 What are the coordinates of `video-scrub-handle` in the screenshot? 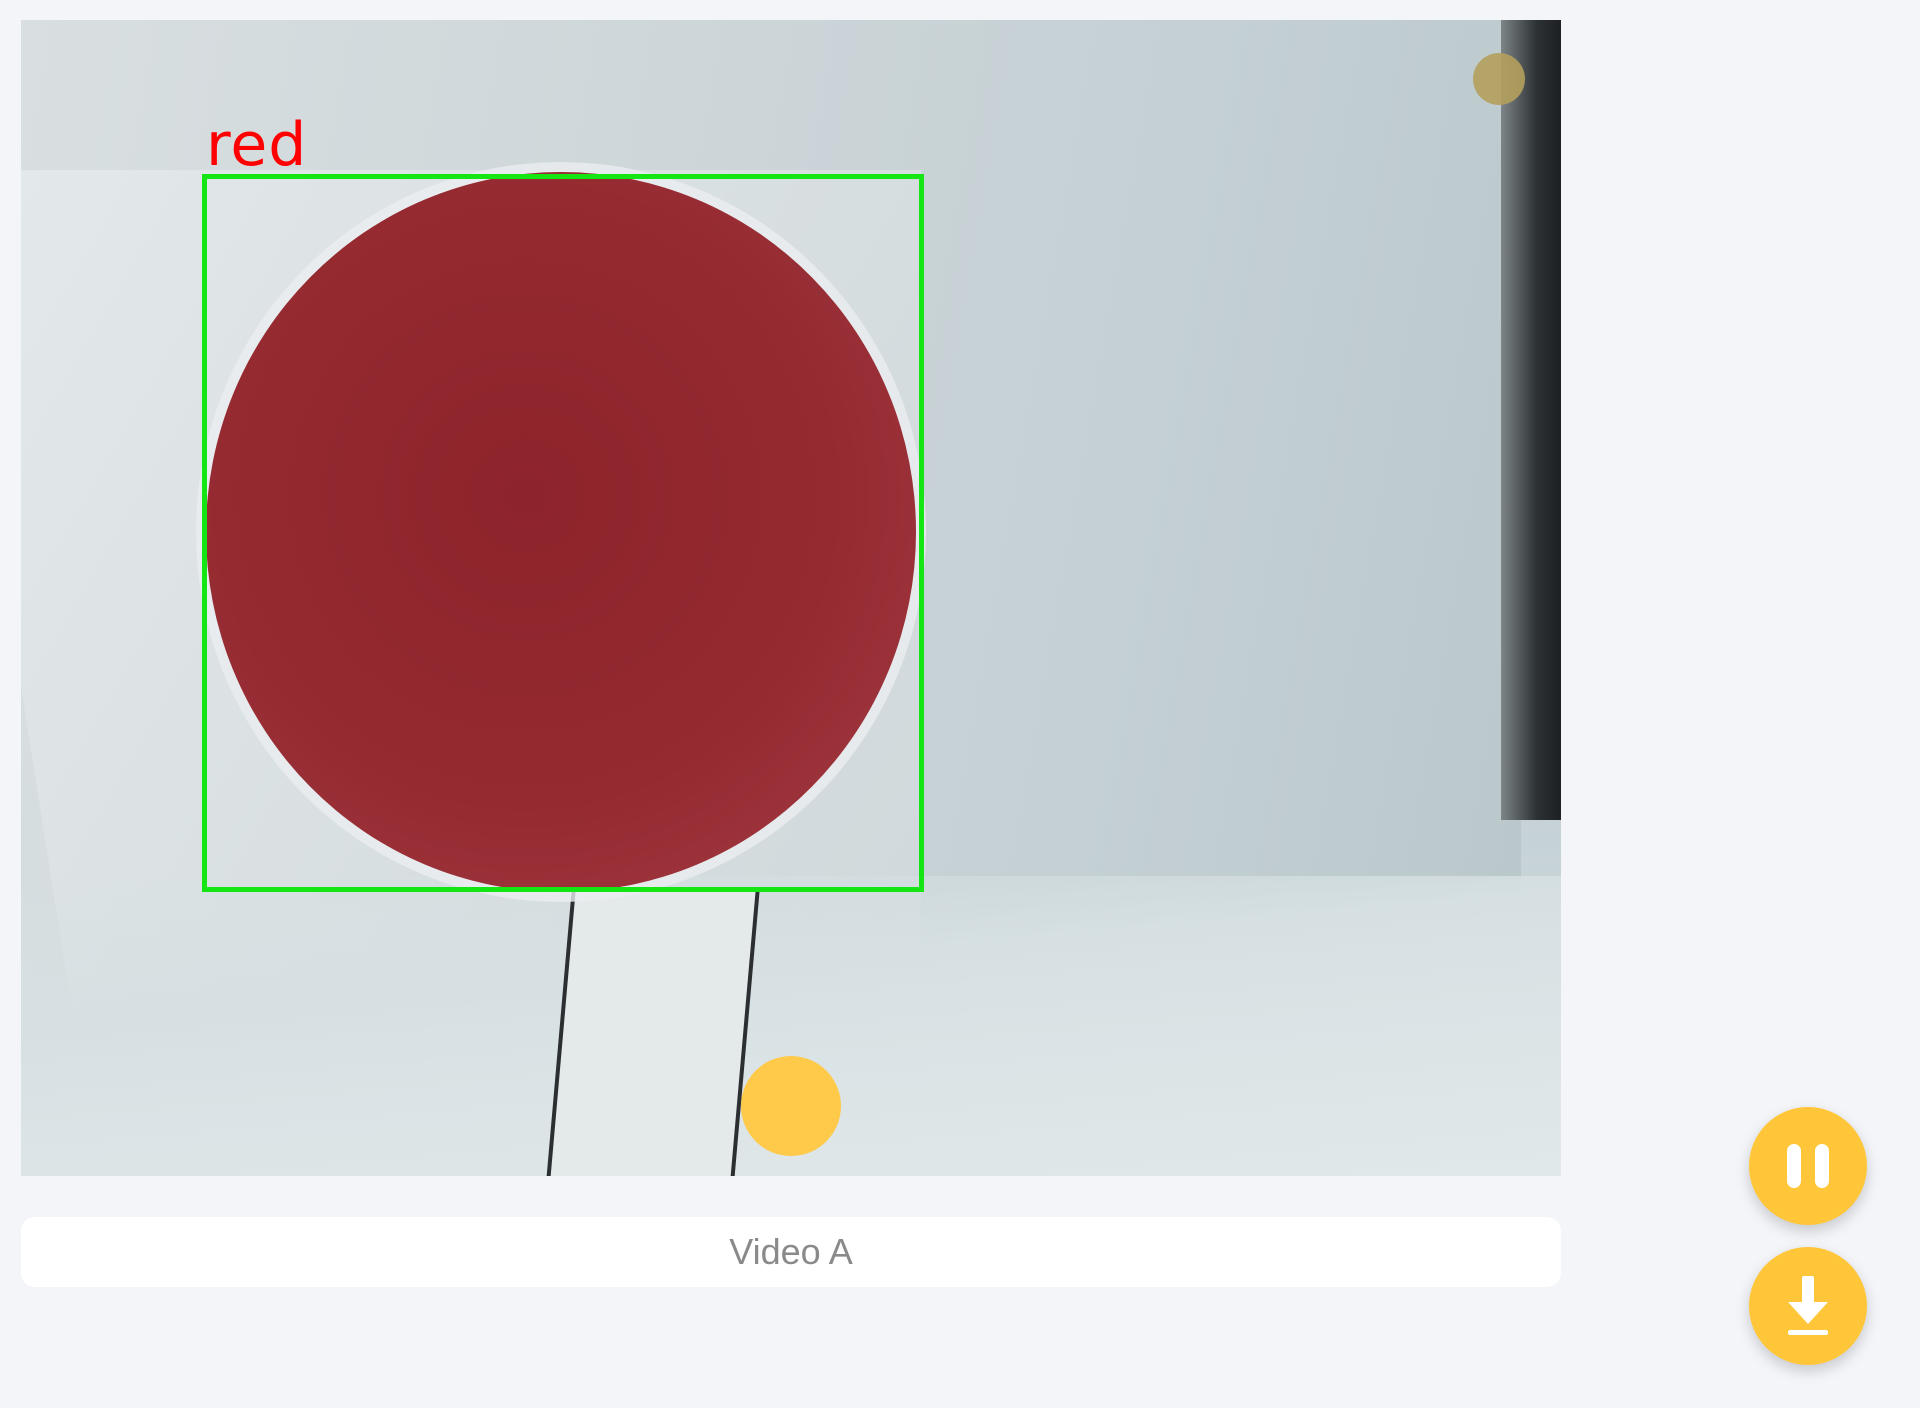 It's located at (791, 1106).